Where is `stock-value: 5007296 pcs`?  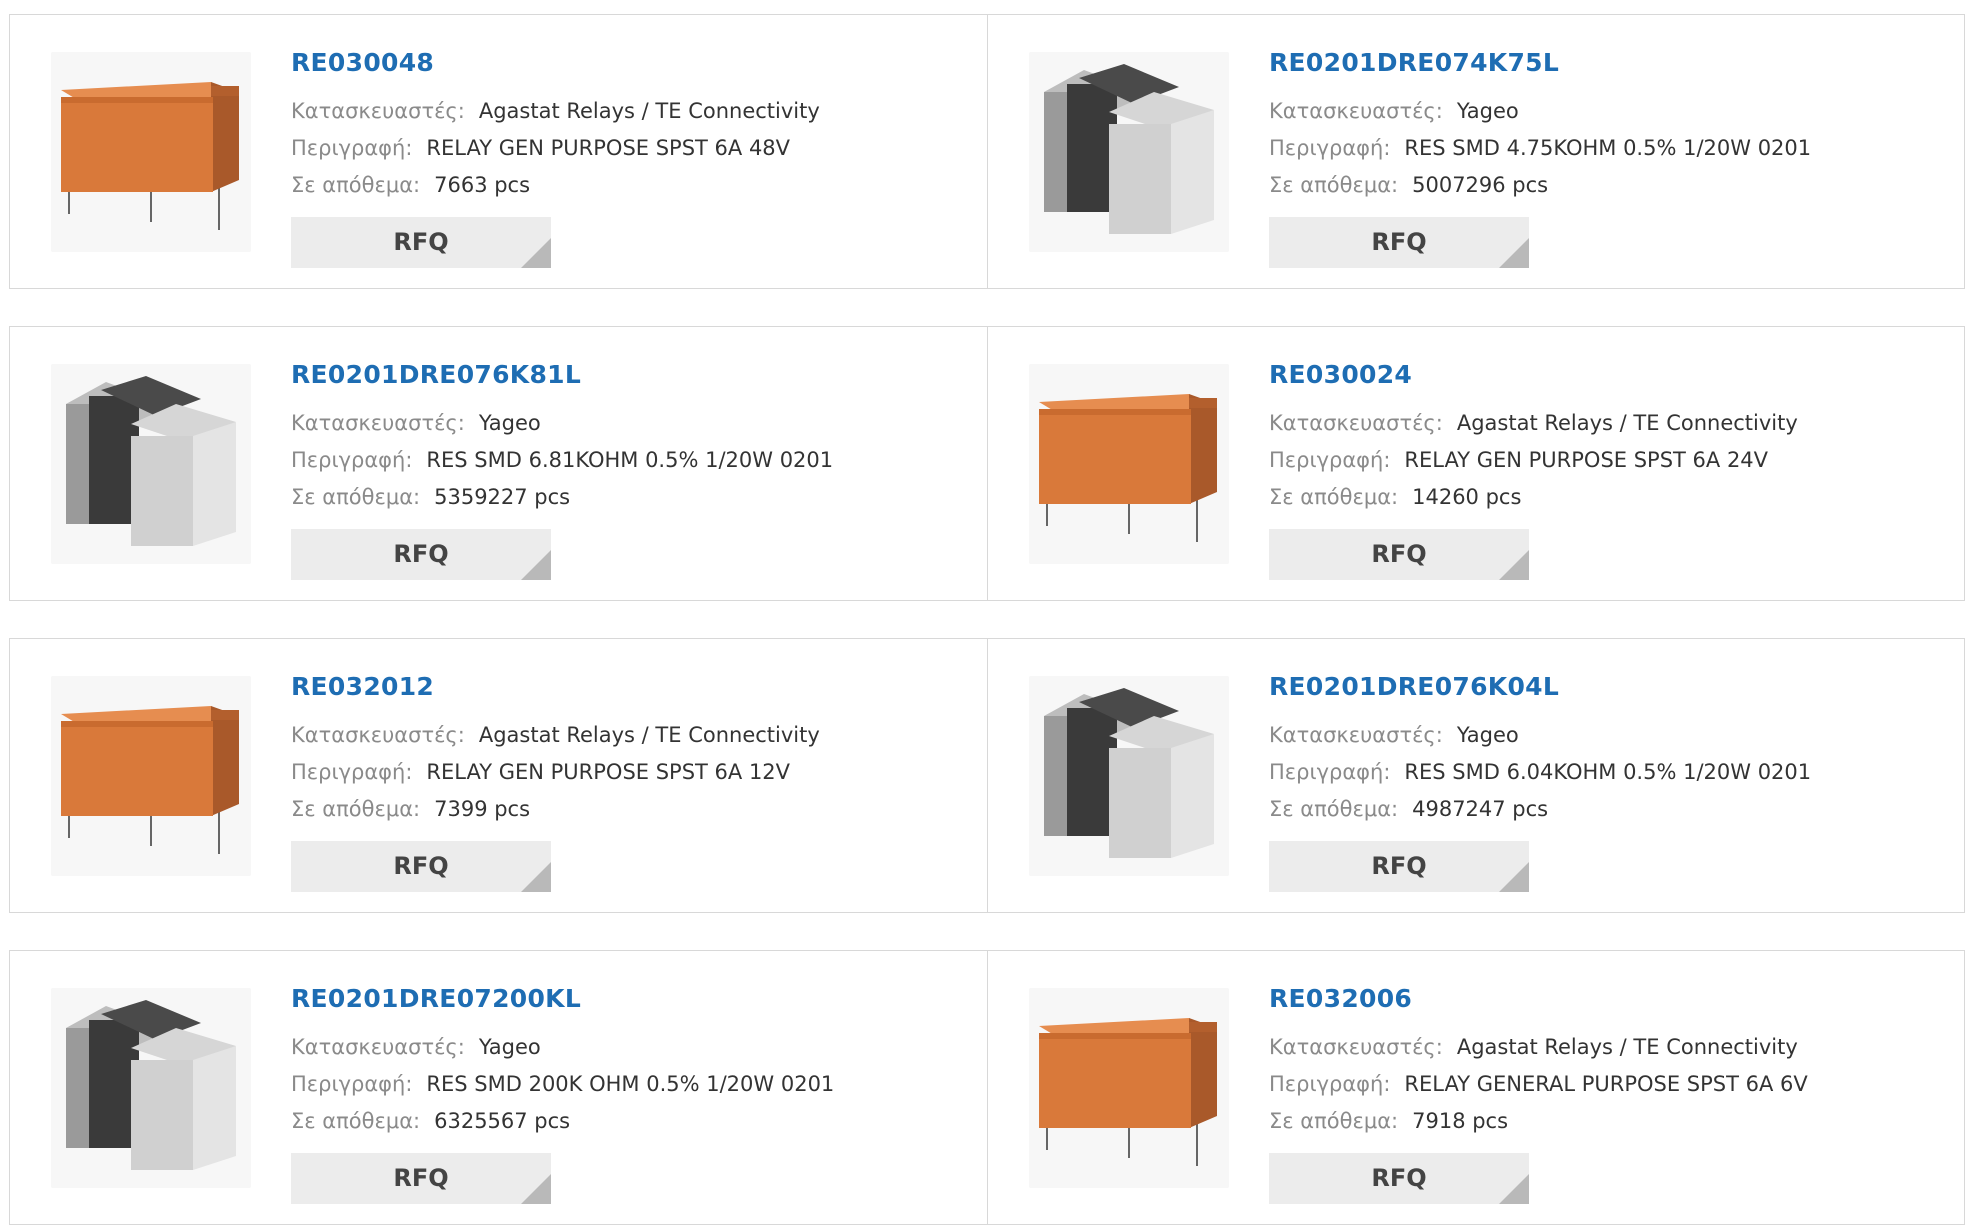 stock-value: 5007296 pcs is located at coordinates (1480, 185).